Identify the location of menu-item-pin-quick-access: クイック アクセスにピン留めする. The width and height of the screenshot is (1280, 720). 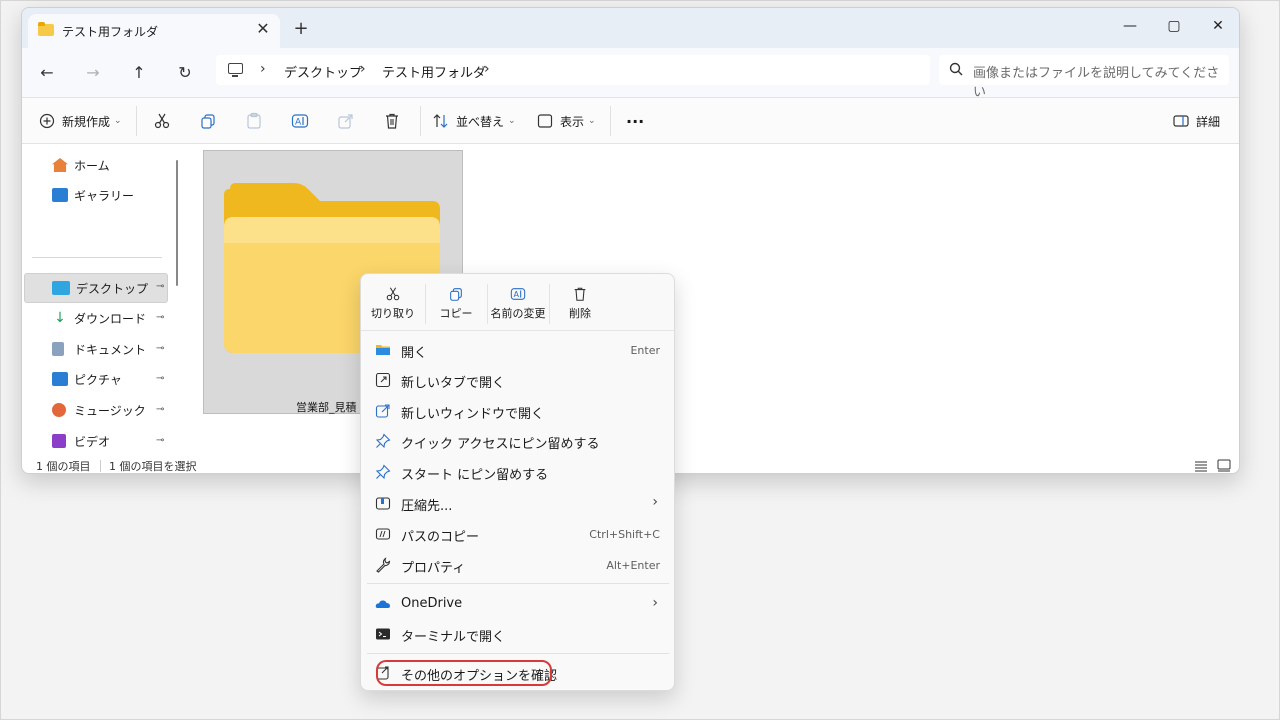
(517, 441).